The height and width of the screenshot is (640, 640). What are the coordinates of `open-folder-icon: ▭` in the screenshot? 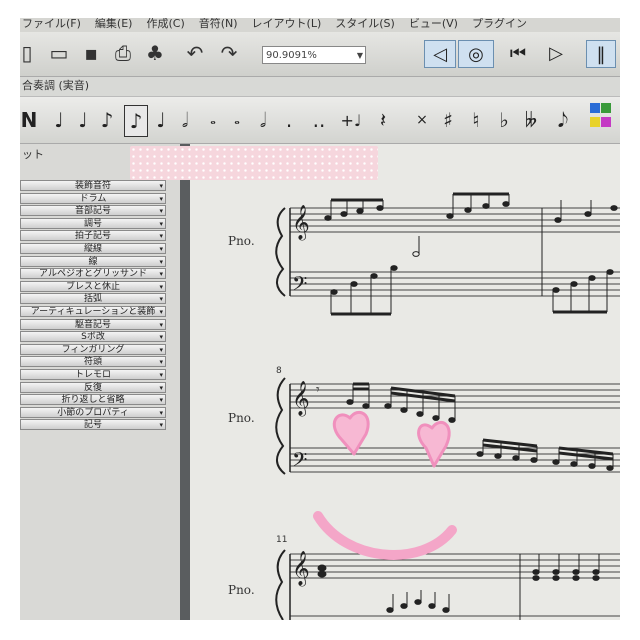 It's located at (59, 53).